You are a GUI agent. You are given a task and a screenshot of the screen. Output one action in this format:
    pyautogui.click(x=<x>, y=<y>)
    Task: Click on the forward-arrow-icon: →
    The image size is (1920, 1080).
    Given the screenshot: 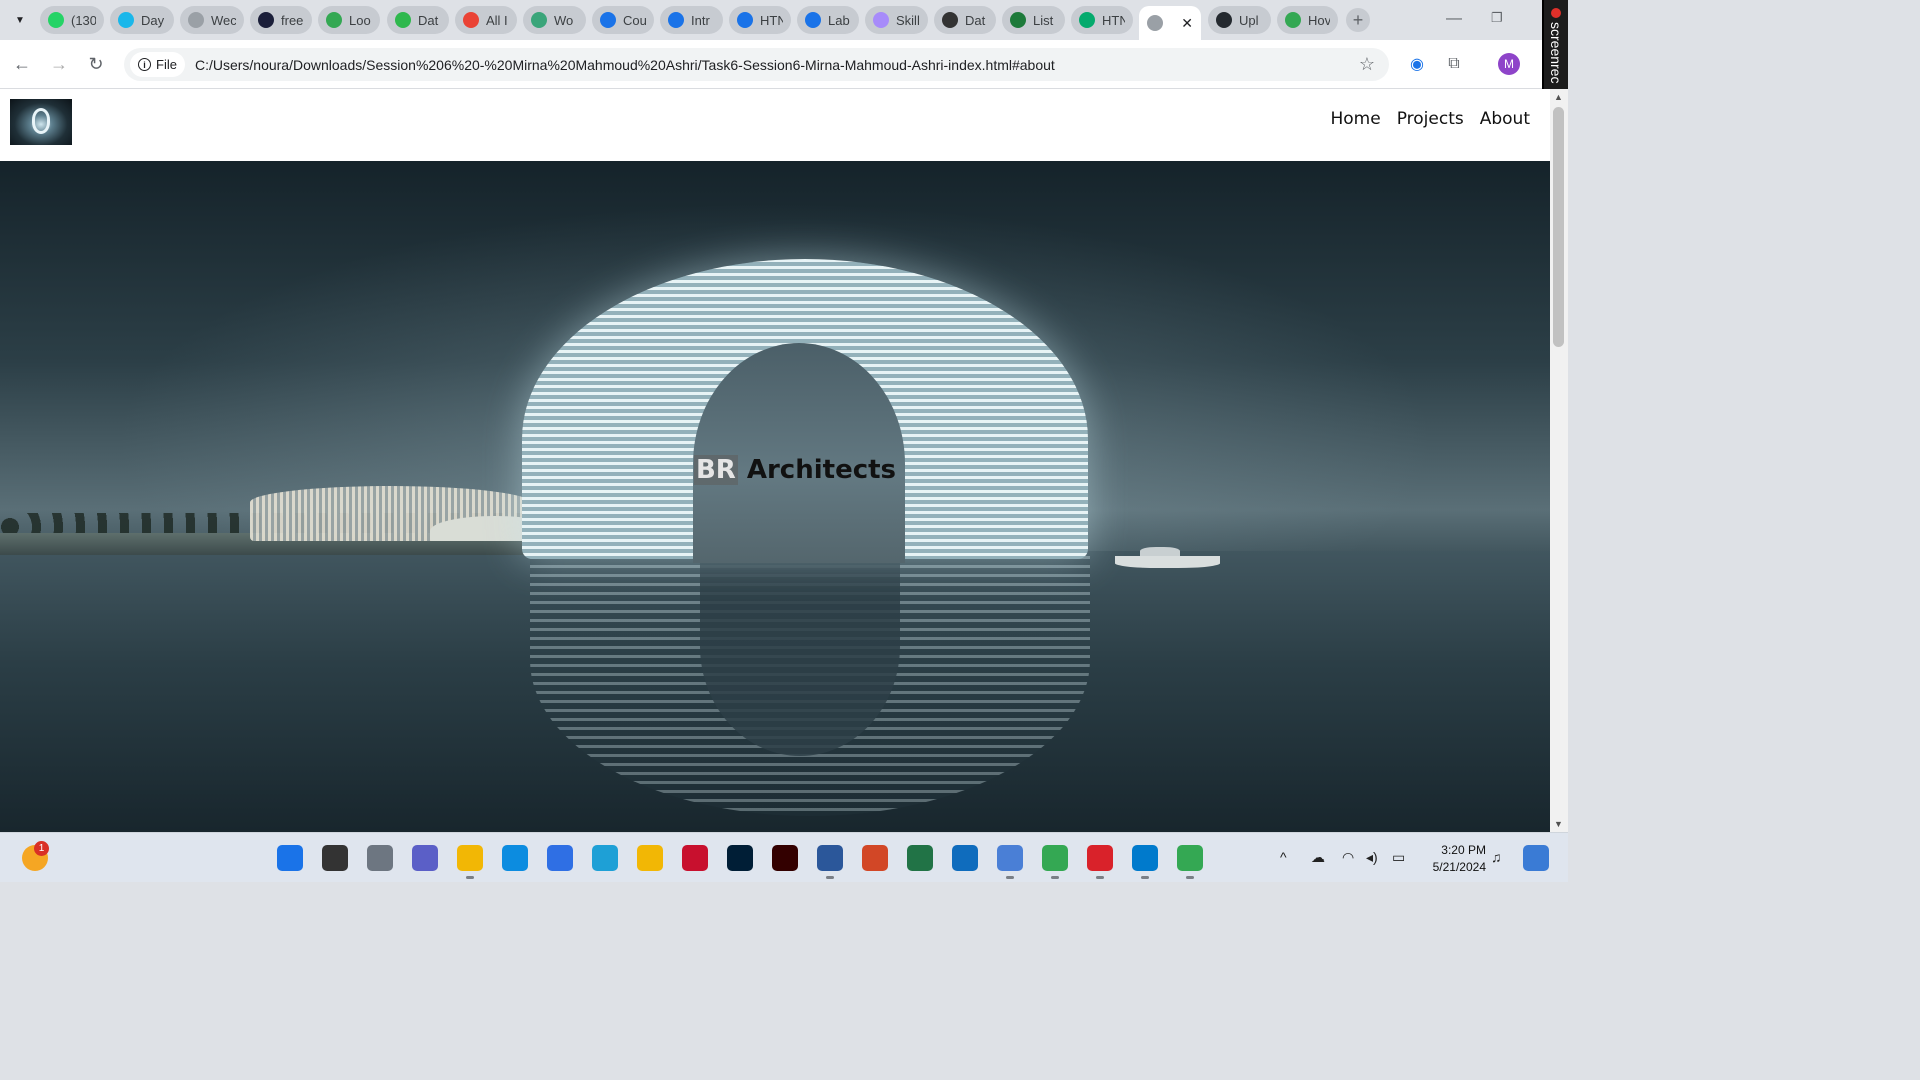 What is the action you would take?
    pyautogui.click(x=59, y=64)
    